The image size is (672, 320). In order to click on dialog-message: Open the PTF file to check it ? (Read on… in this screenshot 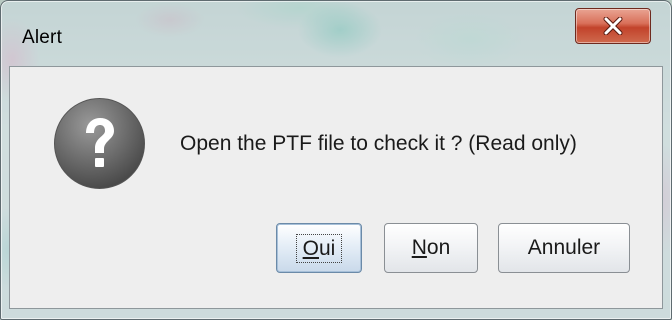, I will do `click(378, 143)`.